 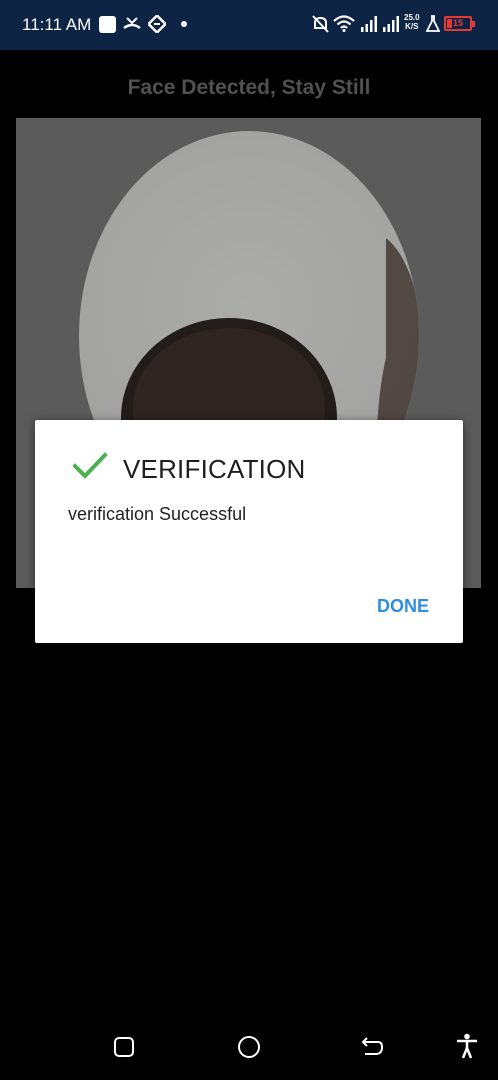 What do you see at coordinates (90, 465) in the screenshot?
I see `checkmark-icon` at bounding box center [90, 465].